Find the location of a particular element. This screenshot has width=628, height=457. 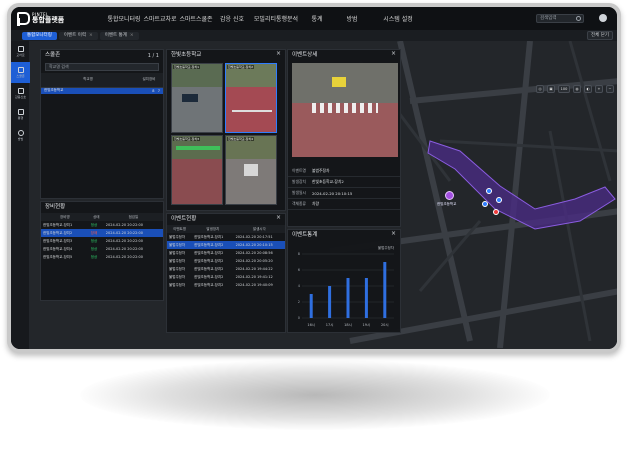

school-icon is located at coordinates (20, 70).